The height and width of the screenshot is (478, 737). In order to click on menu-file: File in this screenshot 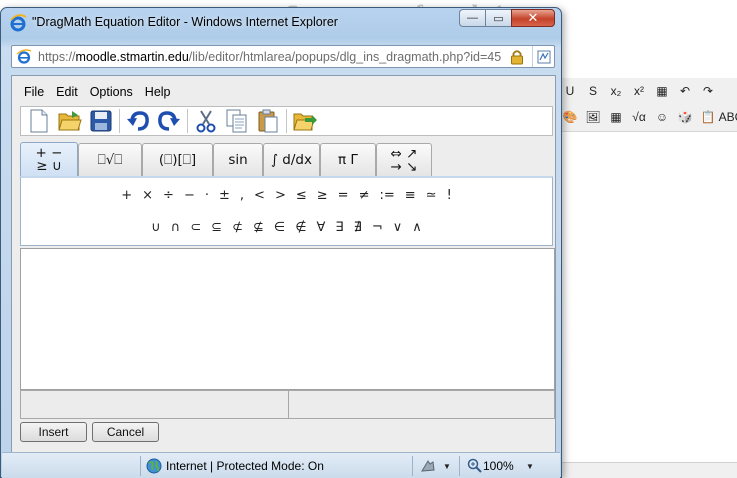, I will do `click(34, 92)`.